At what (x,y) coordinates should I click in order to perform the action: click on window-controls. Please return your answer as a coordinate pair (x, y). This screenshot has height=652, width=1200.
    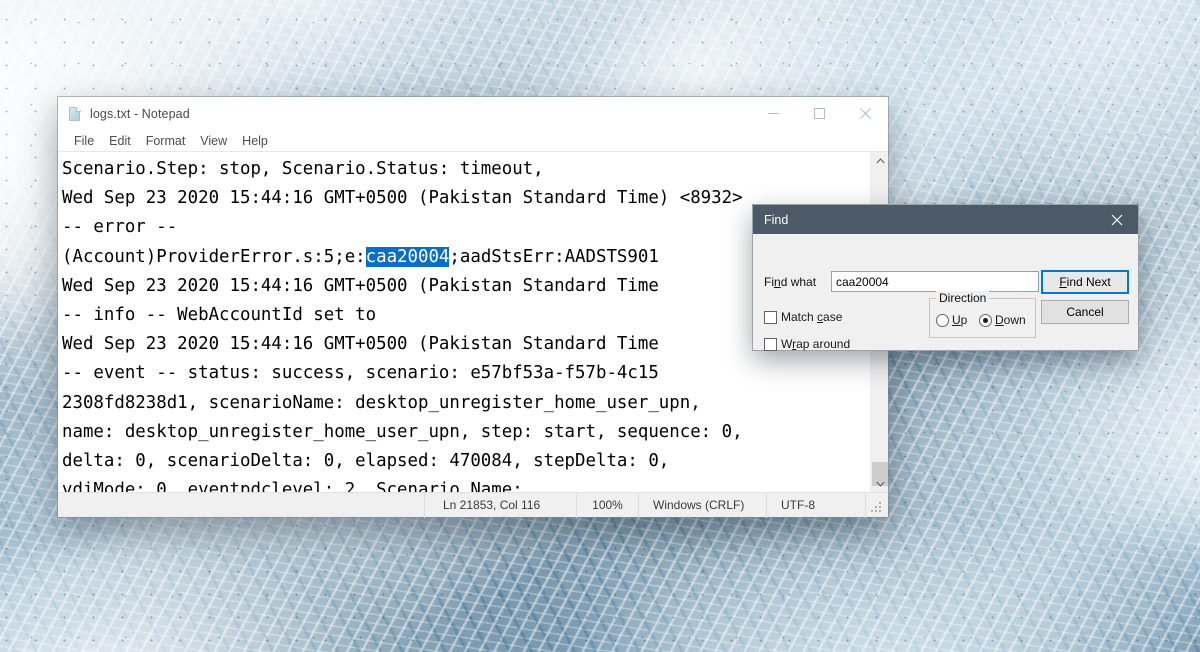
    Looking at the image, I should click on (819, 113).